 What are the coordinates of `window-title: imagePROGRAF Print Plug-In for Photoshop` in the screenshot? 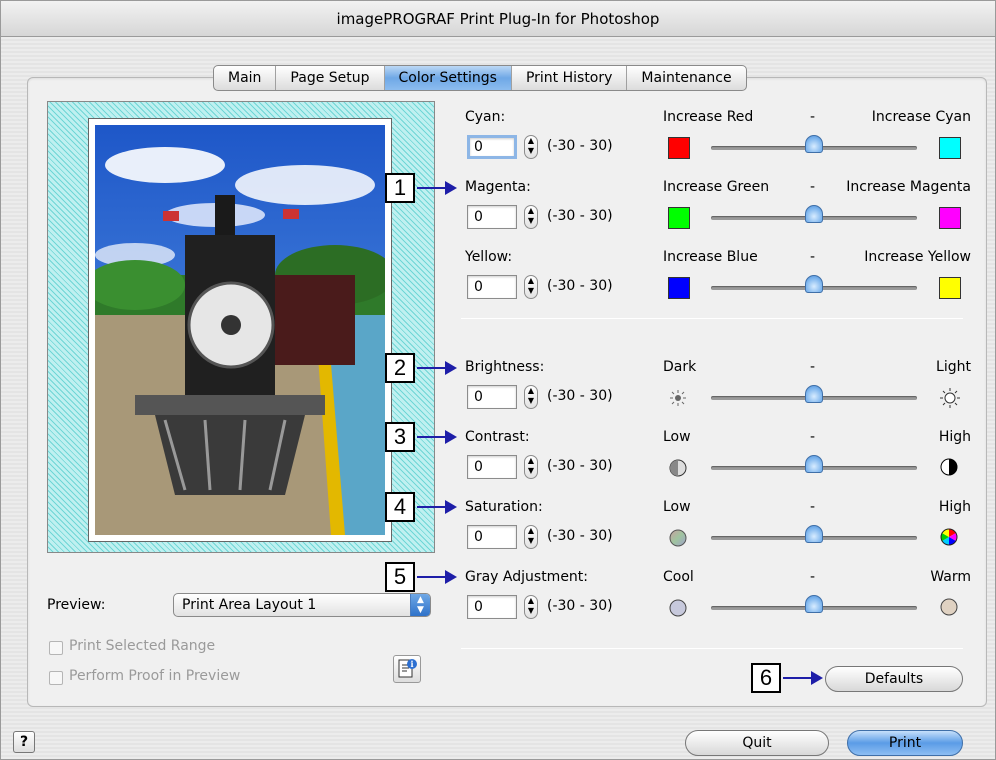 It's located at (498, 19).